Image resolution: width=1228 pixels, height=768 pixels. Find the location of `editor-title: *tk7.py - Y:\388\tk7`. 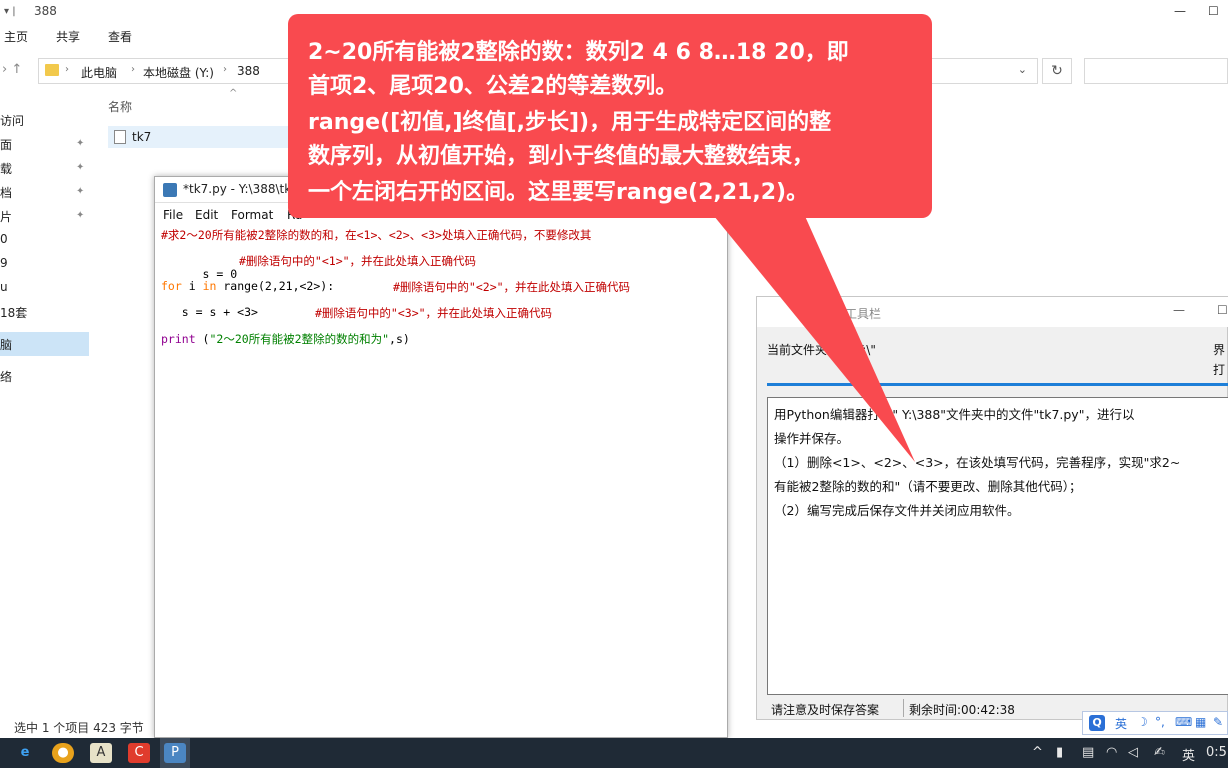

editor-title: *tk7.py - Y:\388\tk7 is located at coordinates (241, 189).